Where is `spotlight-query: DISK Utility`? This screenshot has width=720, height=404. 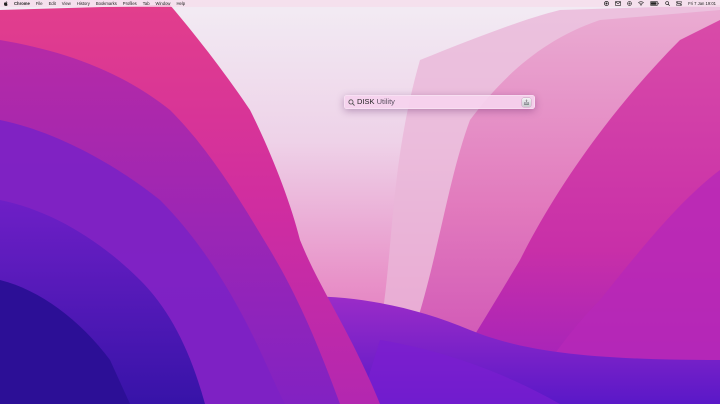 spotlight-query: DISK Utility is located at coordinates (376, 102).